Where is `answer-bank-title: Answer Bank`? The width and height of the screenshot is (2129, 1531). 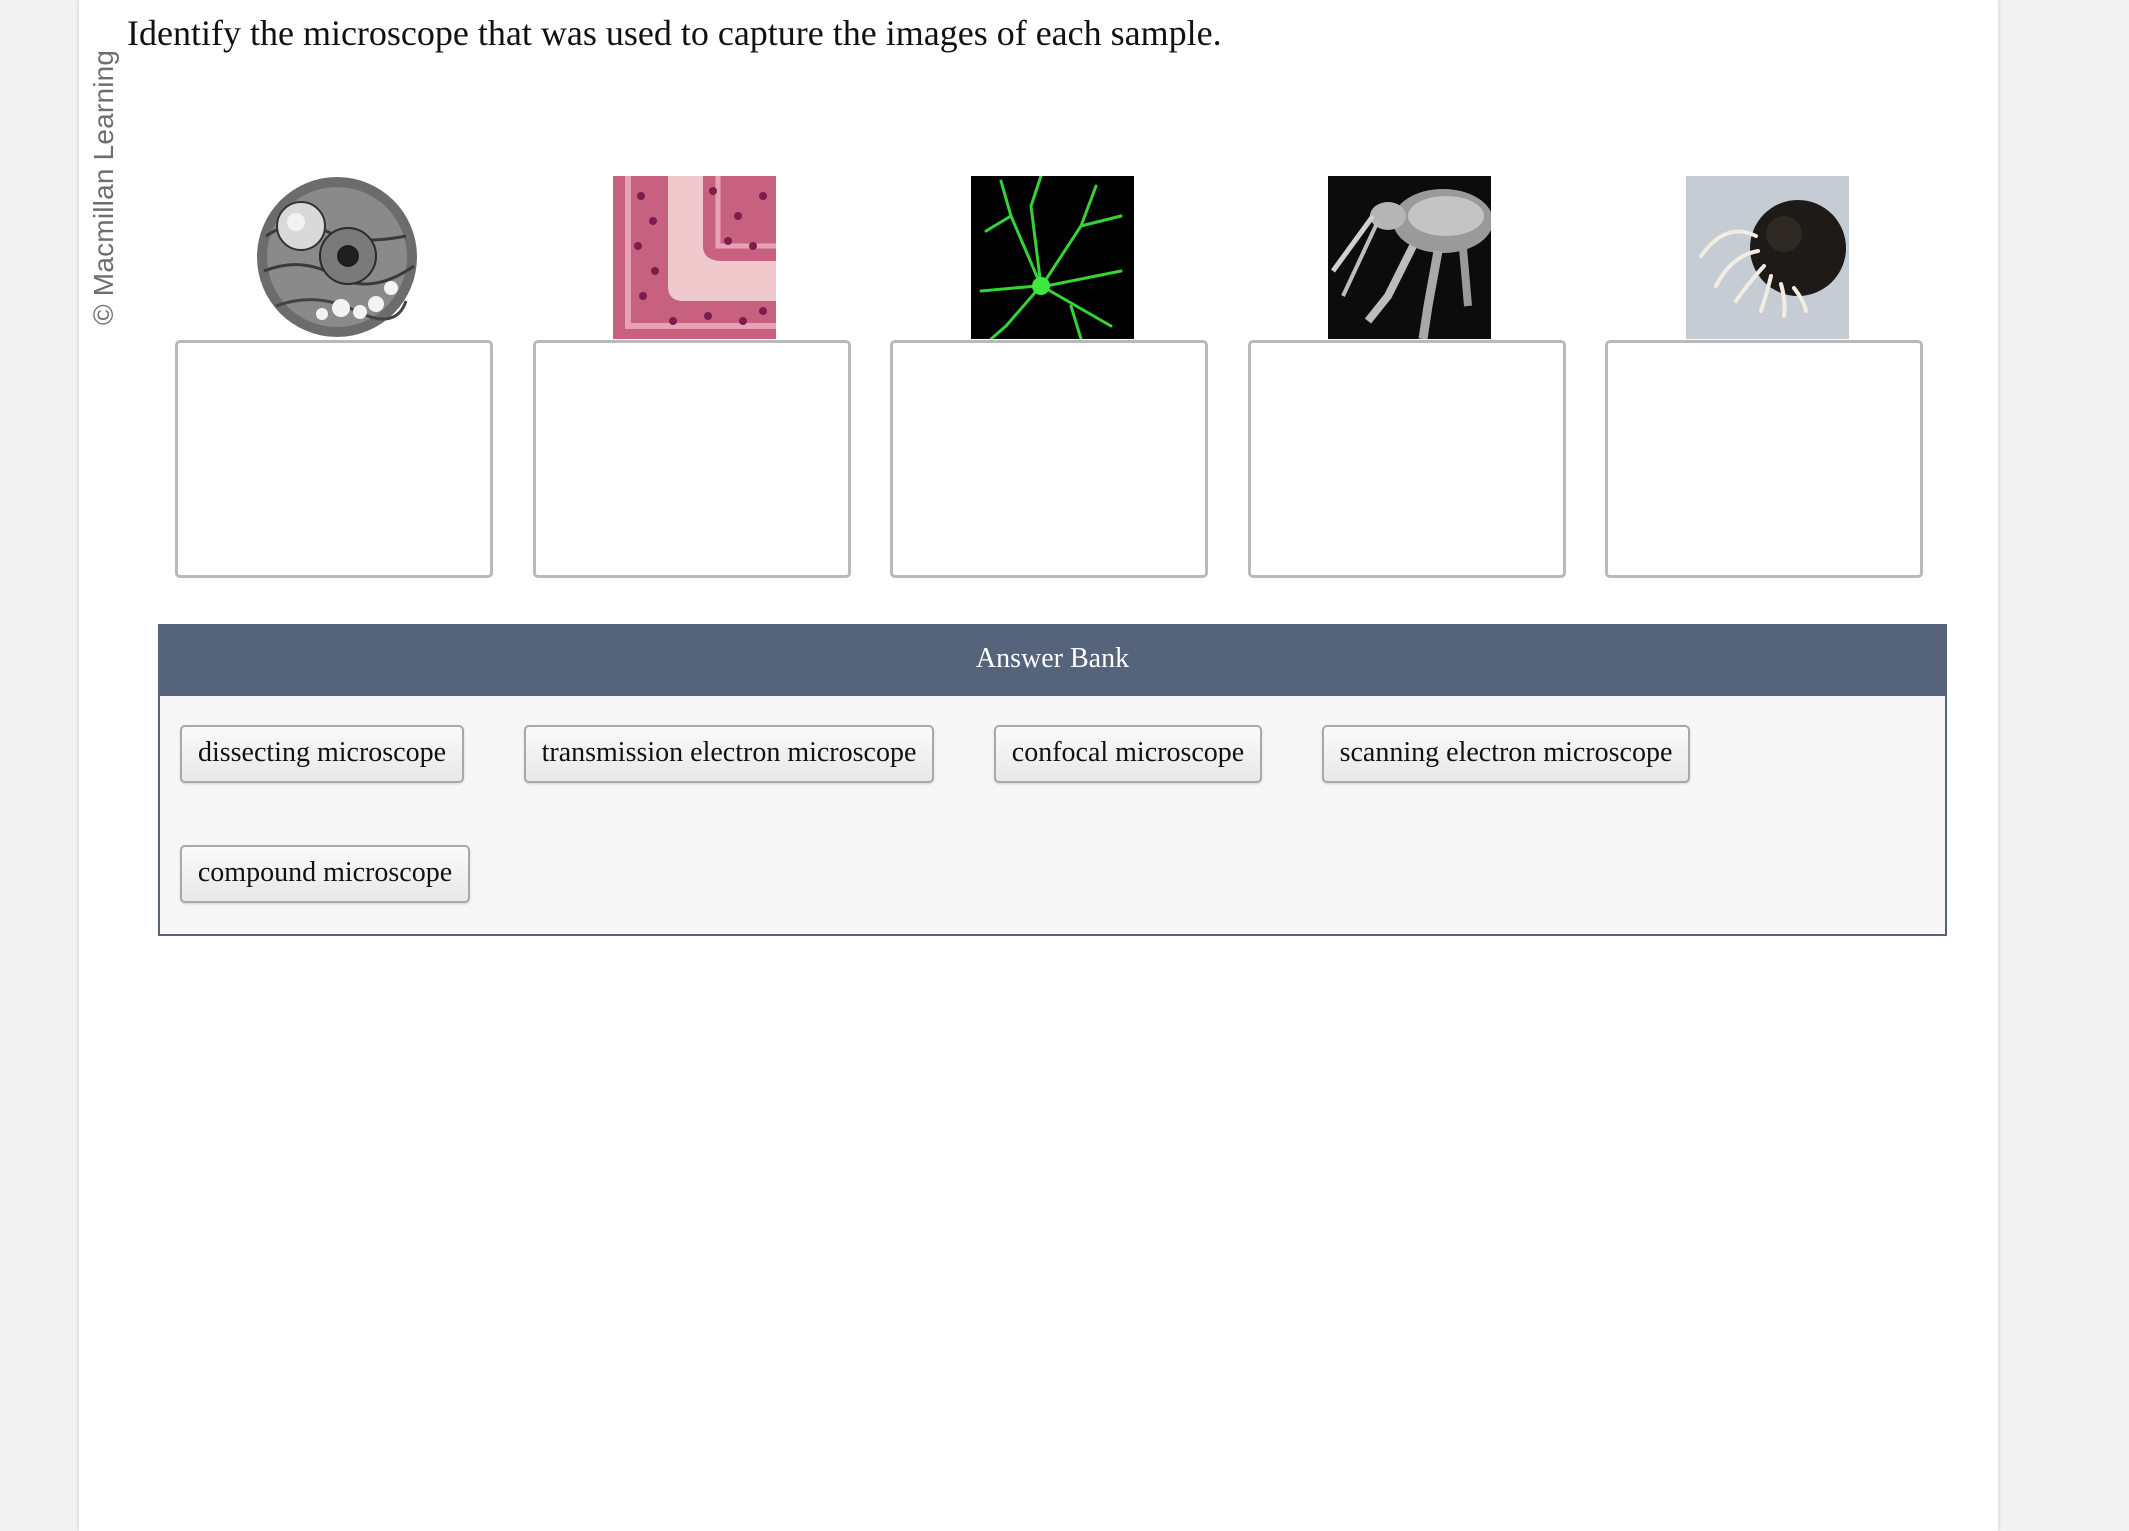
answer-bank-title: Answer Bank is located at coordinates (1052, 661).